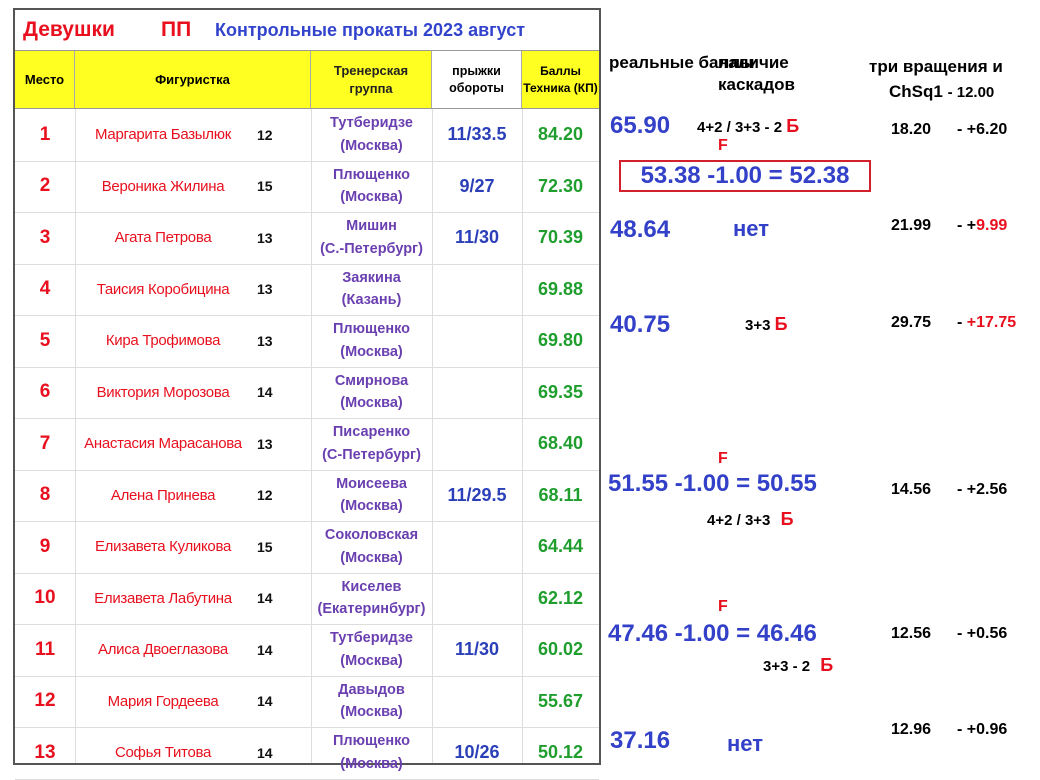 The image size is (1040, 780). I want to click on skater-name-cell: Алена Принева, so click(163, 495).